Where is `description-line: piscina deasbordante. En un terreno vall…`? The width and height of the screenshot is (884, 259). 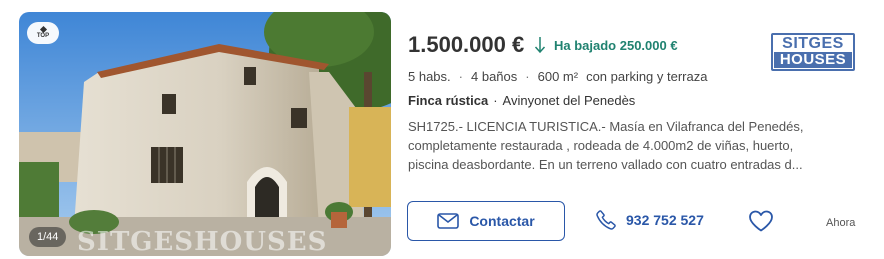
description-line: piscina deasbordante. En un terreno vall… is located at coordinates (605, 164).